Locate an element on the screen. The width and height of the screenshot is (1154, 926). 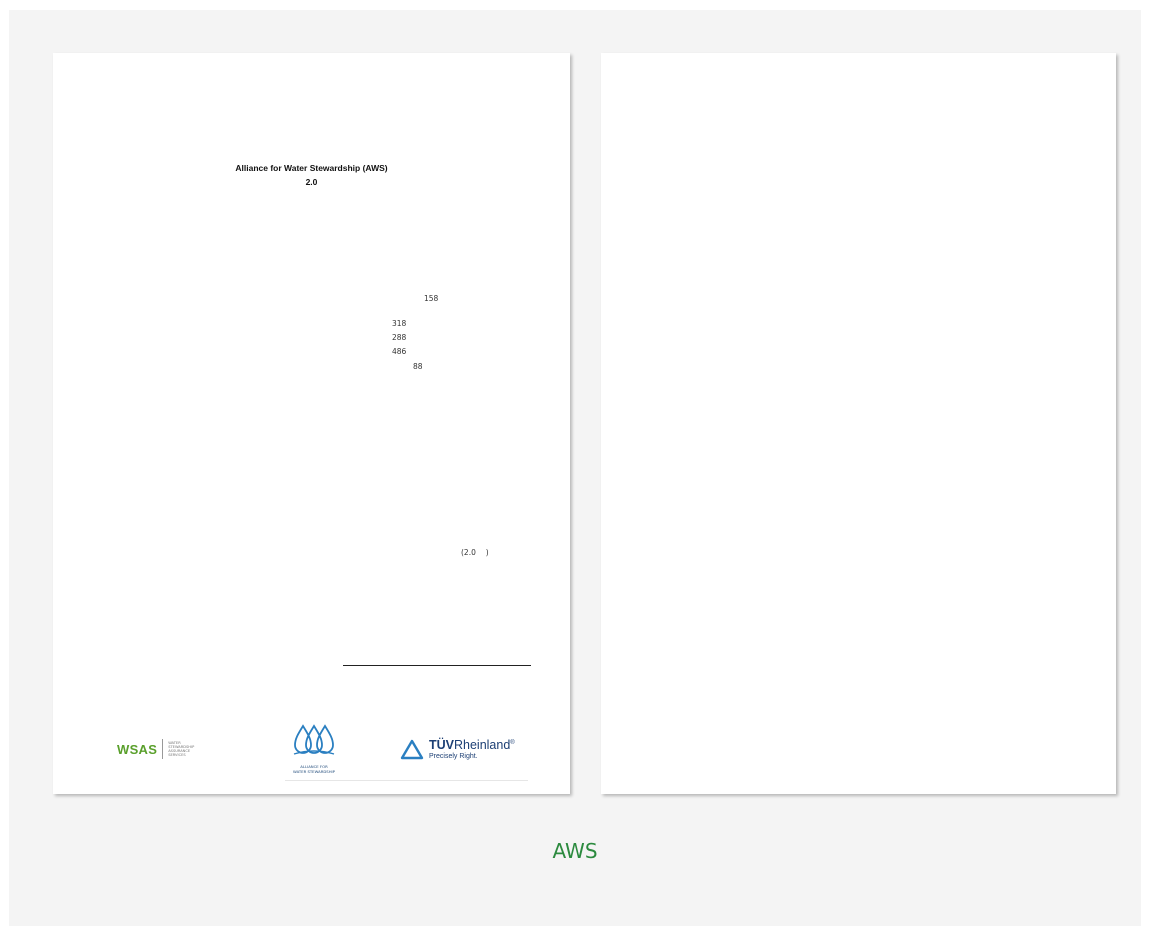
document-title: Alliance for Water Stewardship (AWS) is located at coordinates (311, 168).